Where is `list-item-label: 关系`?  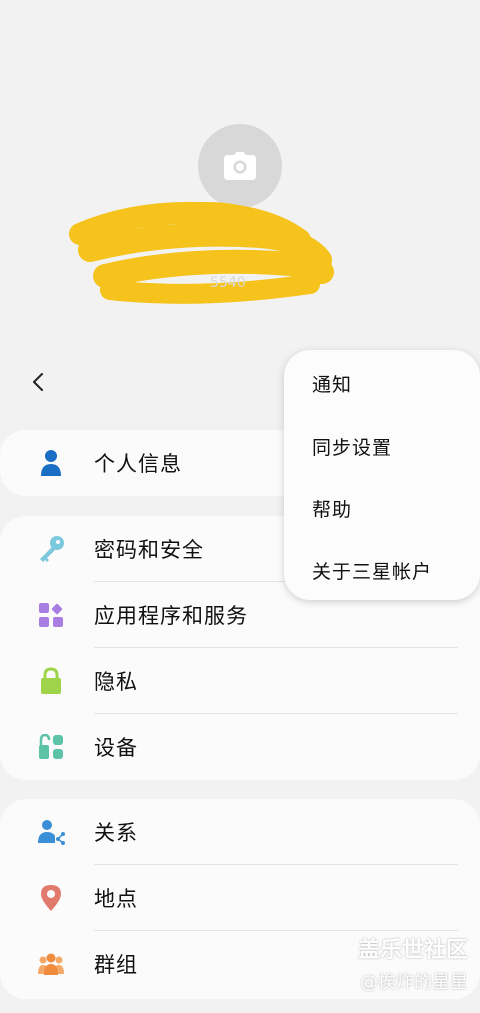
list-item-label: 关系 is located at coordinates (116, 833).